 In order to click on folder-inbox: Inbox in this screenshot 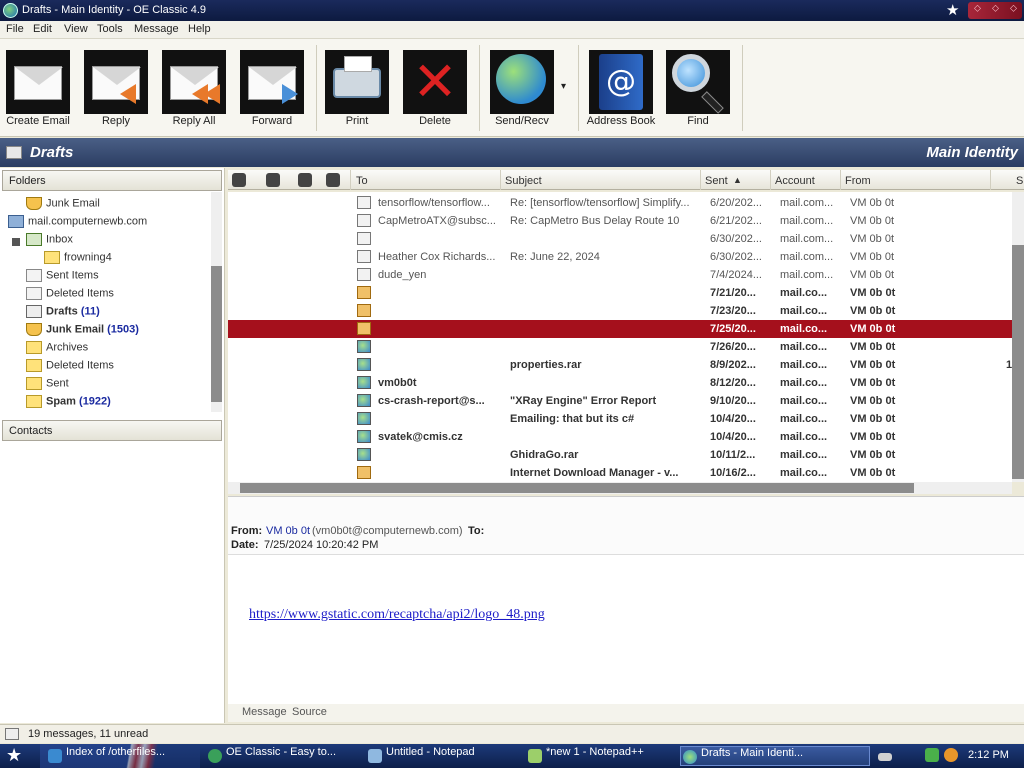, I will do `click(49, 241)`.